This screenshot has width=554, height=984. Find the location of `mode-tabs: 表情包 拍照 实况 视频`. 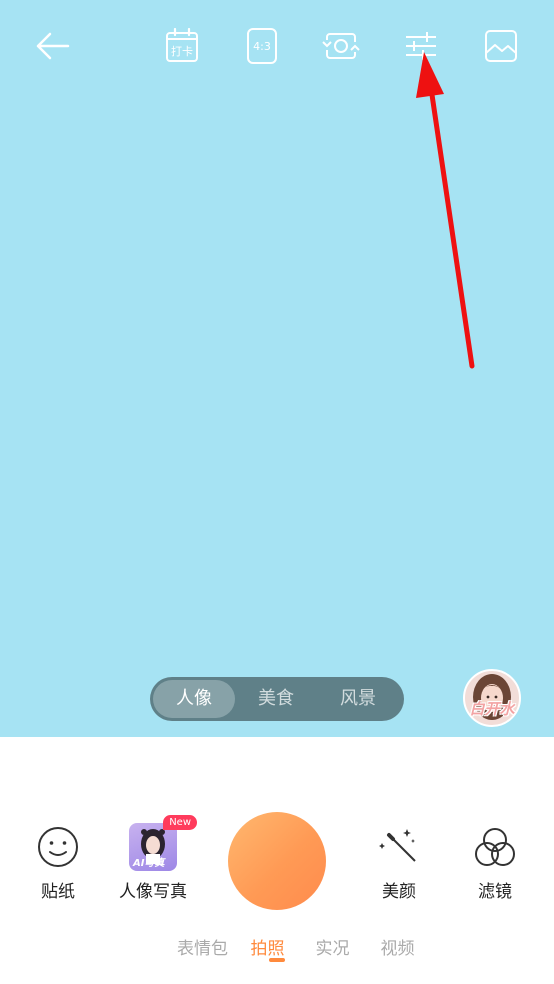

mode-tabs: 表情包 拍照 实况 视频 is located at coordinates (300, 946).